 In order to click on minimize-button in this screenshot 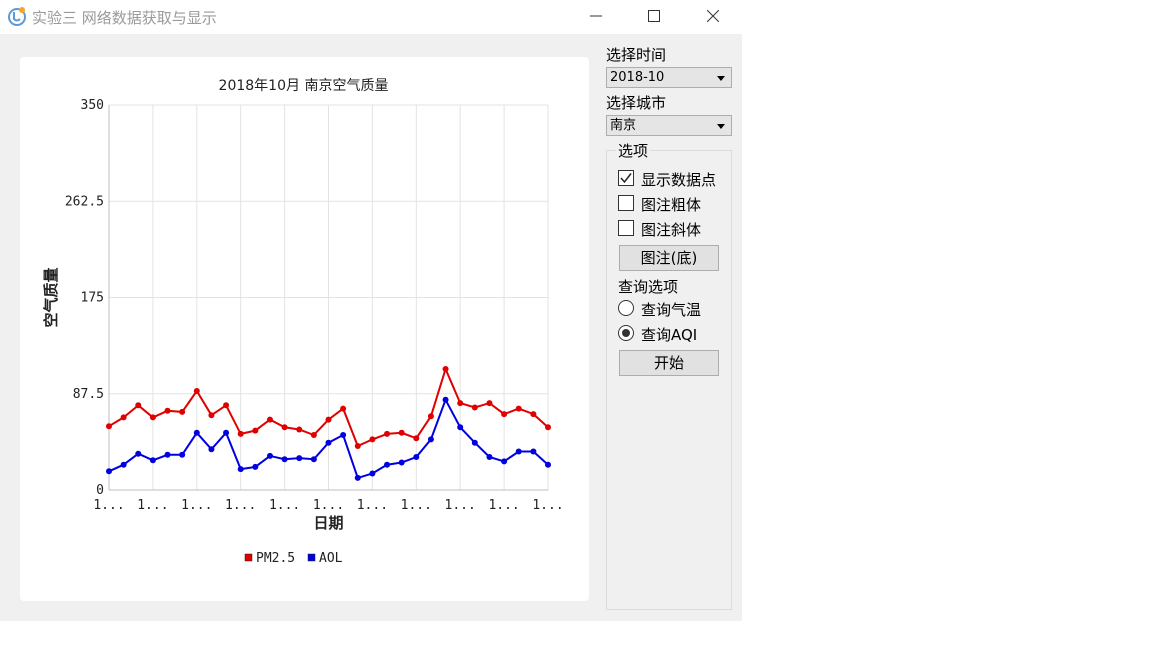, I will do `click(596, 16)`.